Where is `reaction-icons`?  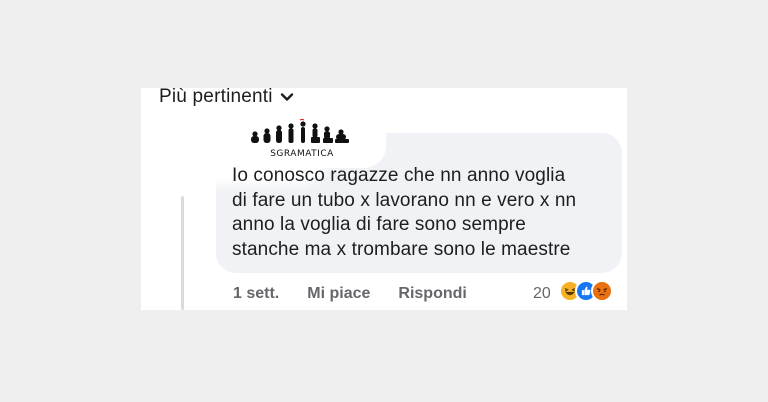 reaction-icons is located at coordinates (586, 291).